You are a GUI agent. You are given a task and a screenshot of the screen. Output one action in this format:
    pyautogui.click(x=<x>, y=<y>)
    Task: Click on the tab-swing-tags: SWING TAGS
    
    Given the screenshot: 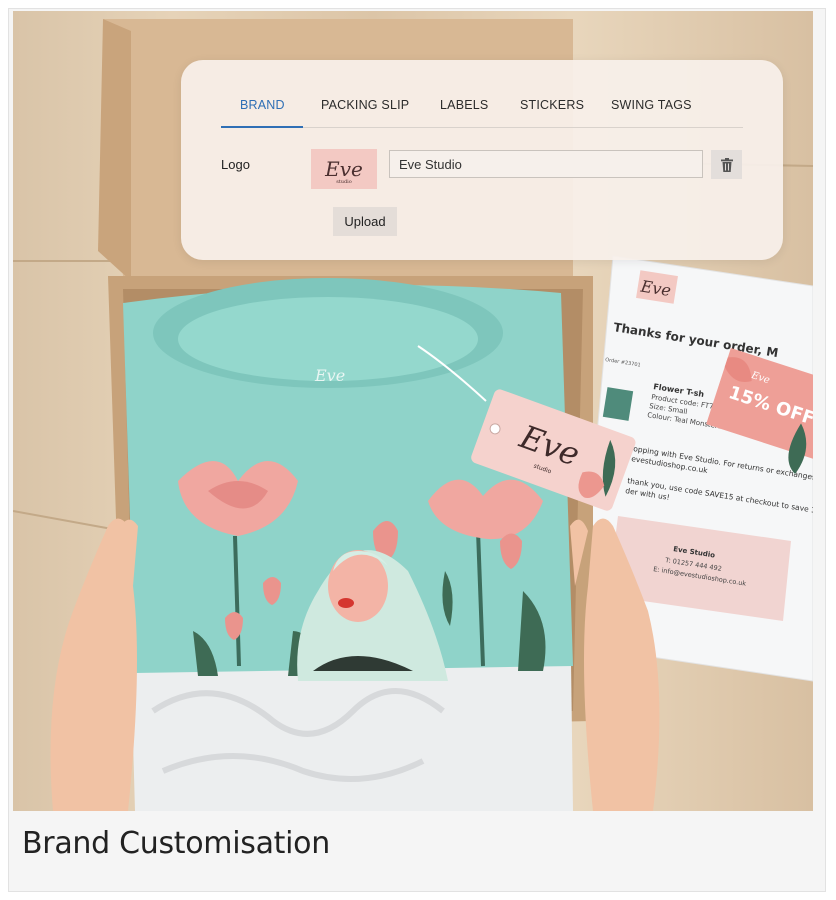 What is the action you would take?
    pyautogui.click(x=651, y=105)
    